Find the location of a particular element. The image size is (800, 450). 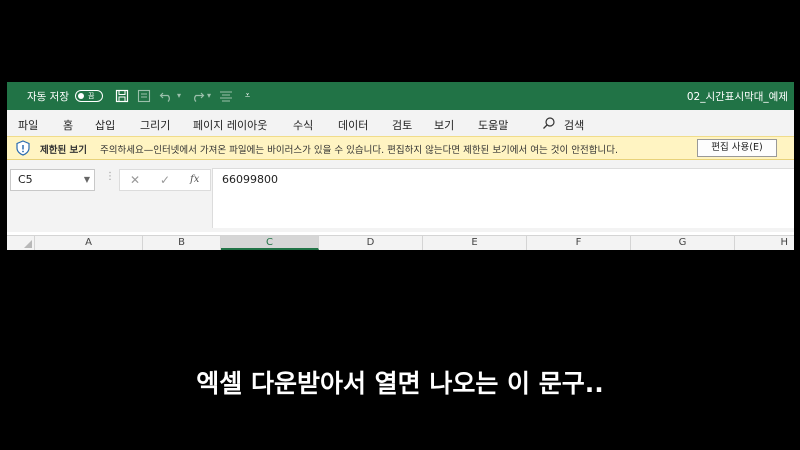

name-box-value: C5 is located at coordinates (25, 179).